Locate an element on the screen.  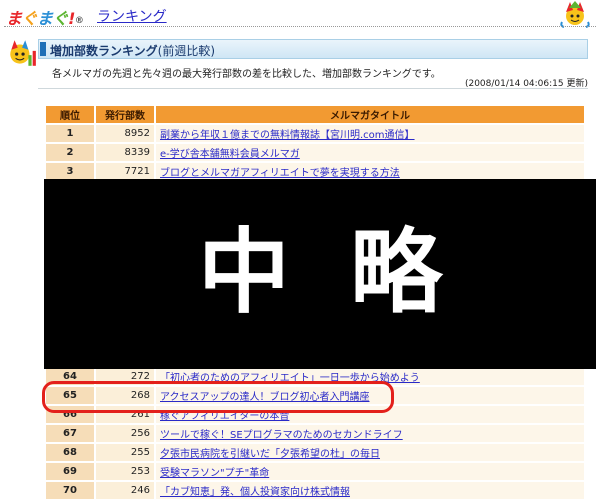
title-cell: 受験マラソン"プチ"革命 is located at coordinates (370, 472).